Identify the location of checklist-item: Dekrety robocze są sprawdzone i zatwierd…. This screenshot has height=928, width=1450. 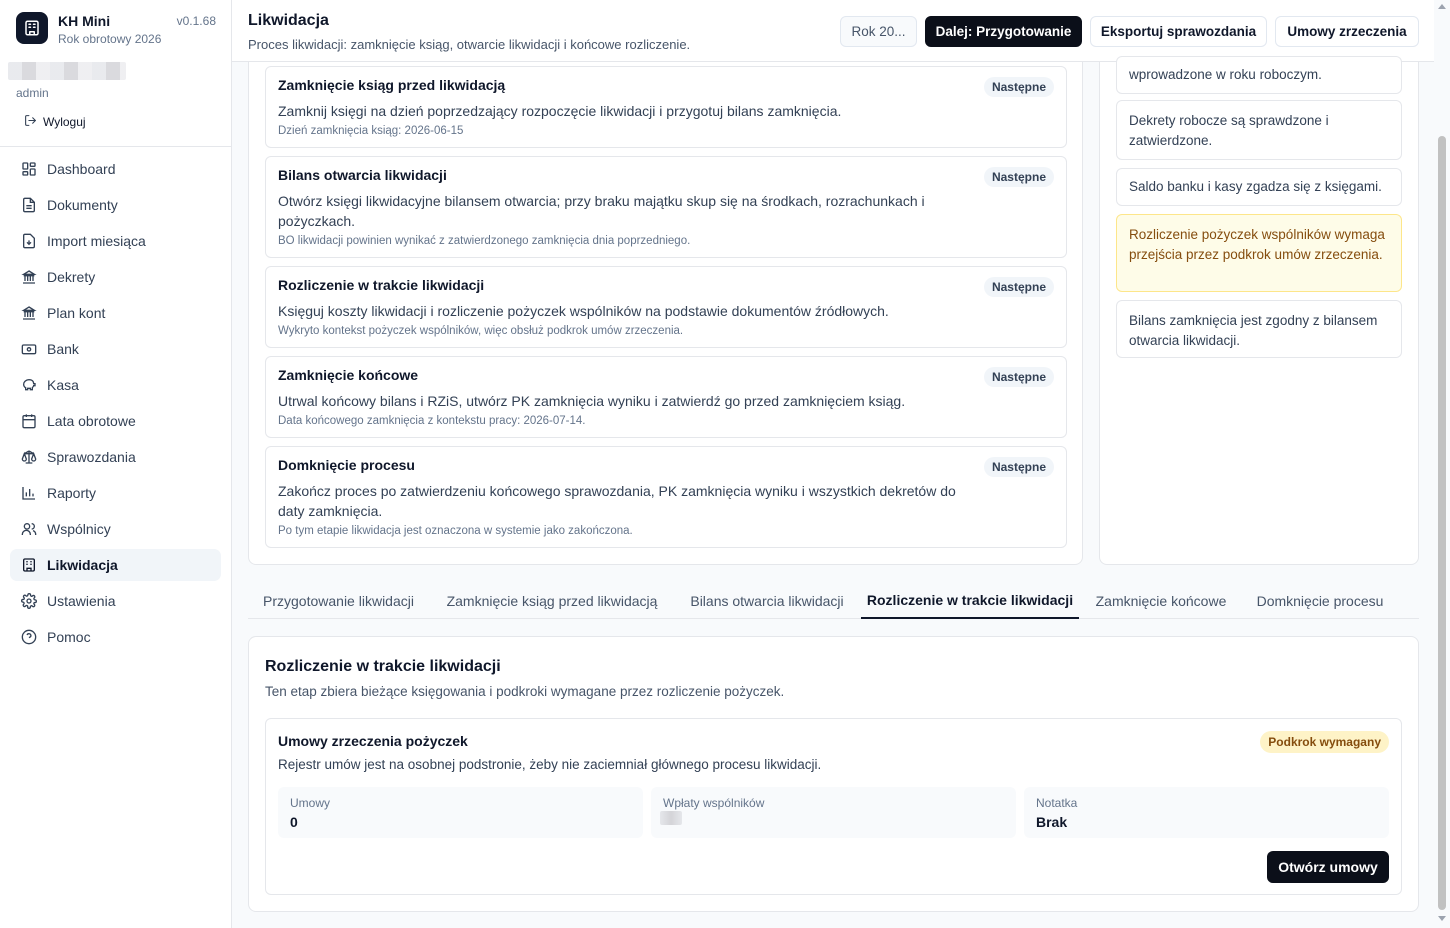
(1259, 130).